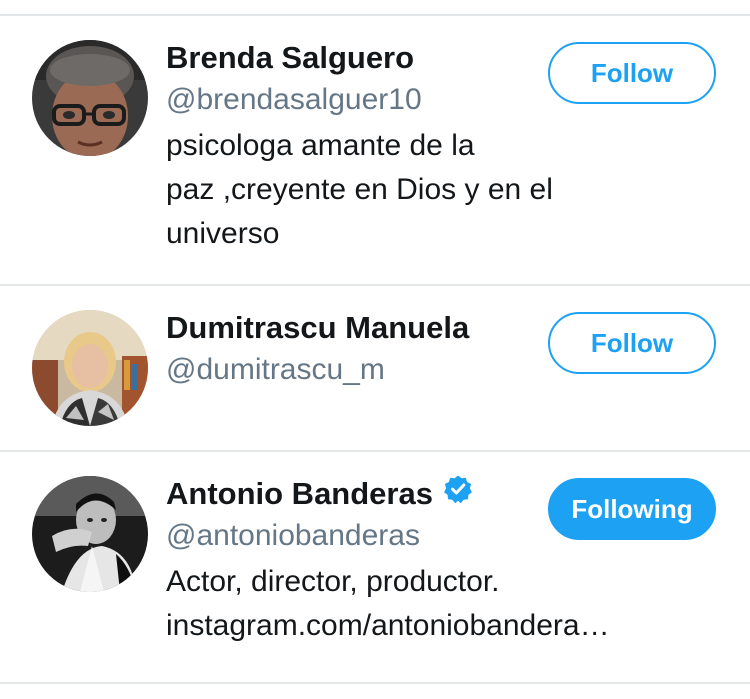 The height and width of the screenshot is (699, 750). I want to click on user-bio-line: psicologa amante de la, so click(320, 145).